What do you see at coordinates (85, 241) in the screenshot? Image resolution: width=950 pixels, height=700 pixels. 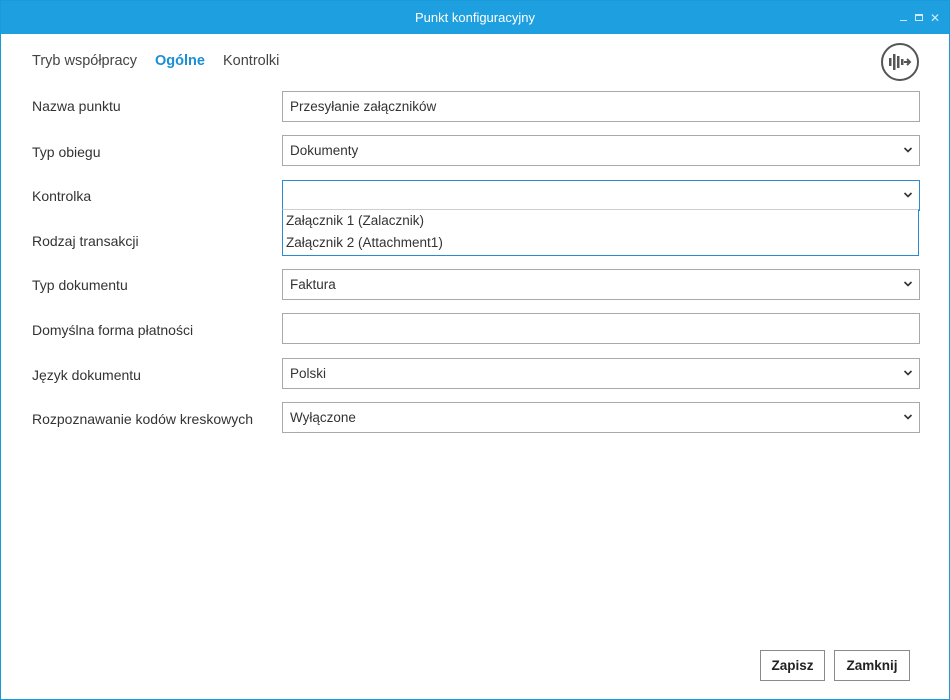 I see `label-rodzaj-transakcji: Rodzaj transakcji` at bounding box center [85, 241].